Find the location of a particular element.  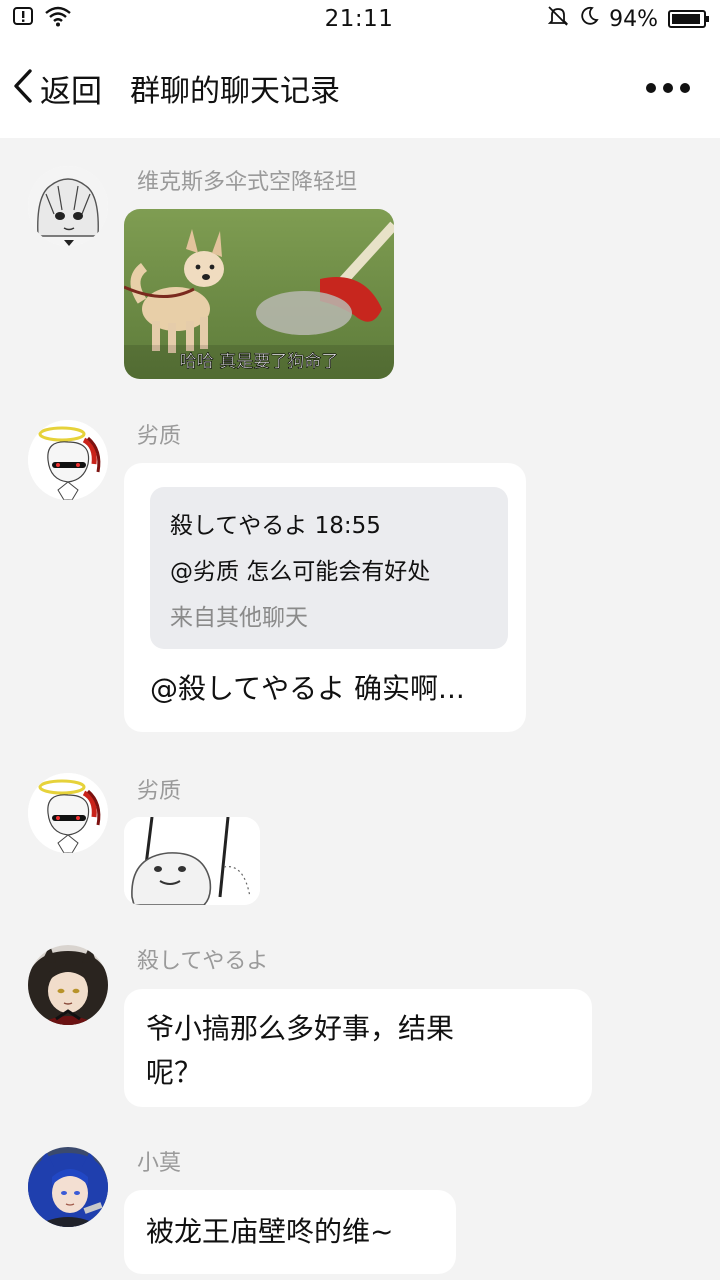

back-label: 返回 is located at coordinates (71, 91).